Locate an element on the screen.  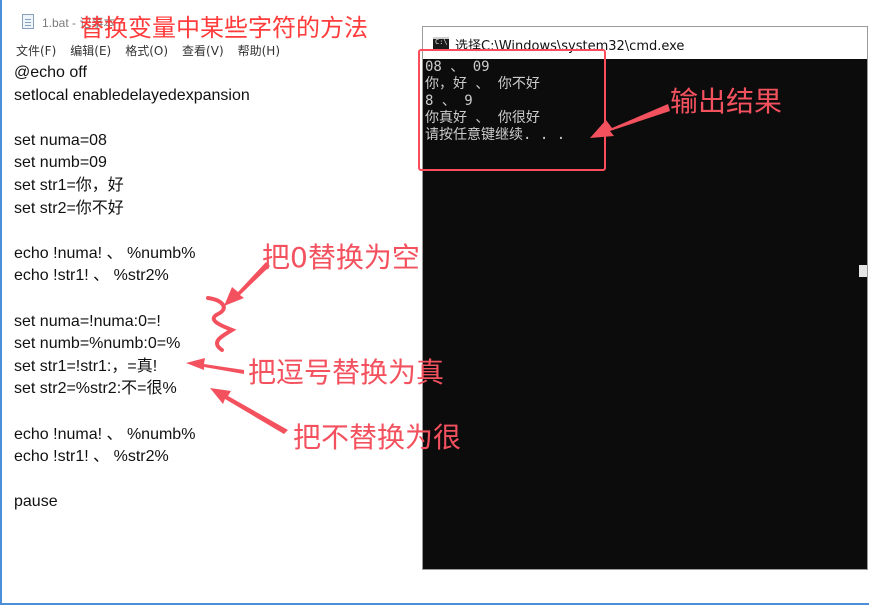
menu-help: 帮助(H) is located at coordinates (259, 50).